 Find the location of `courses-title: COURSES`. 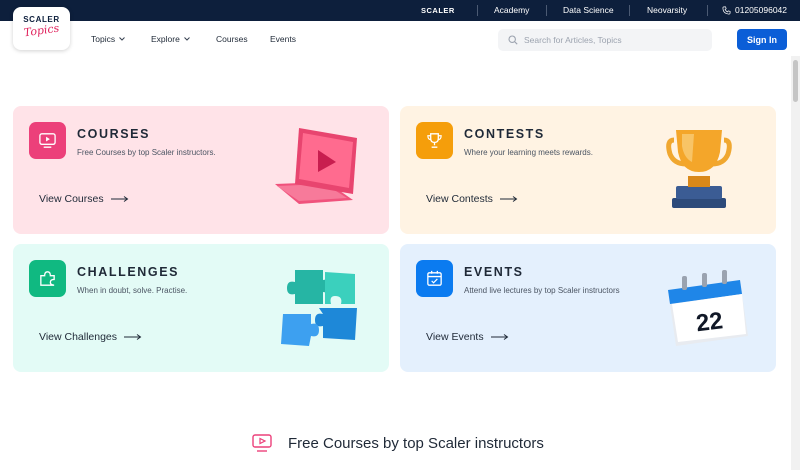

courses-title: COURSES is located at coordinates (114, 134).